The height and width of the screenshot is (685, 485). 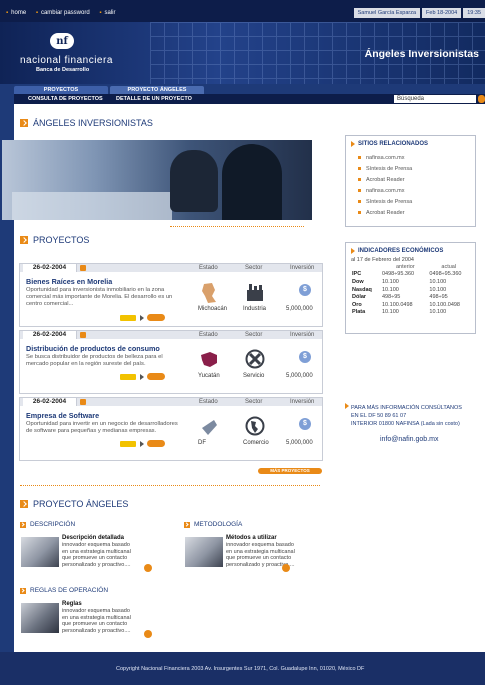 I want to click on card-title: Reglas, so click(x=72, y=604).